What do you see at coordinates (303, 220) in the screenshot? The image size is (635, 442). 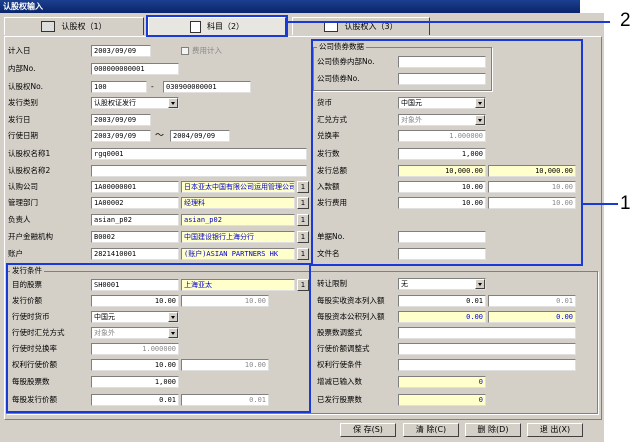 I see `person-lookup-button: 1` at bounding box center [303, 220].